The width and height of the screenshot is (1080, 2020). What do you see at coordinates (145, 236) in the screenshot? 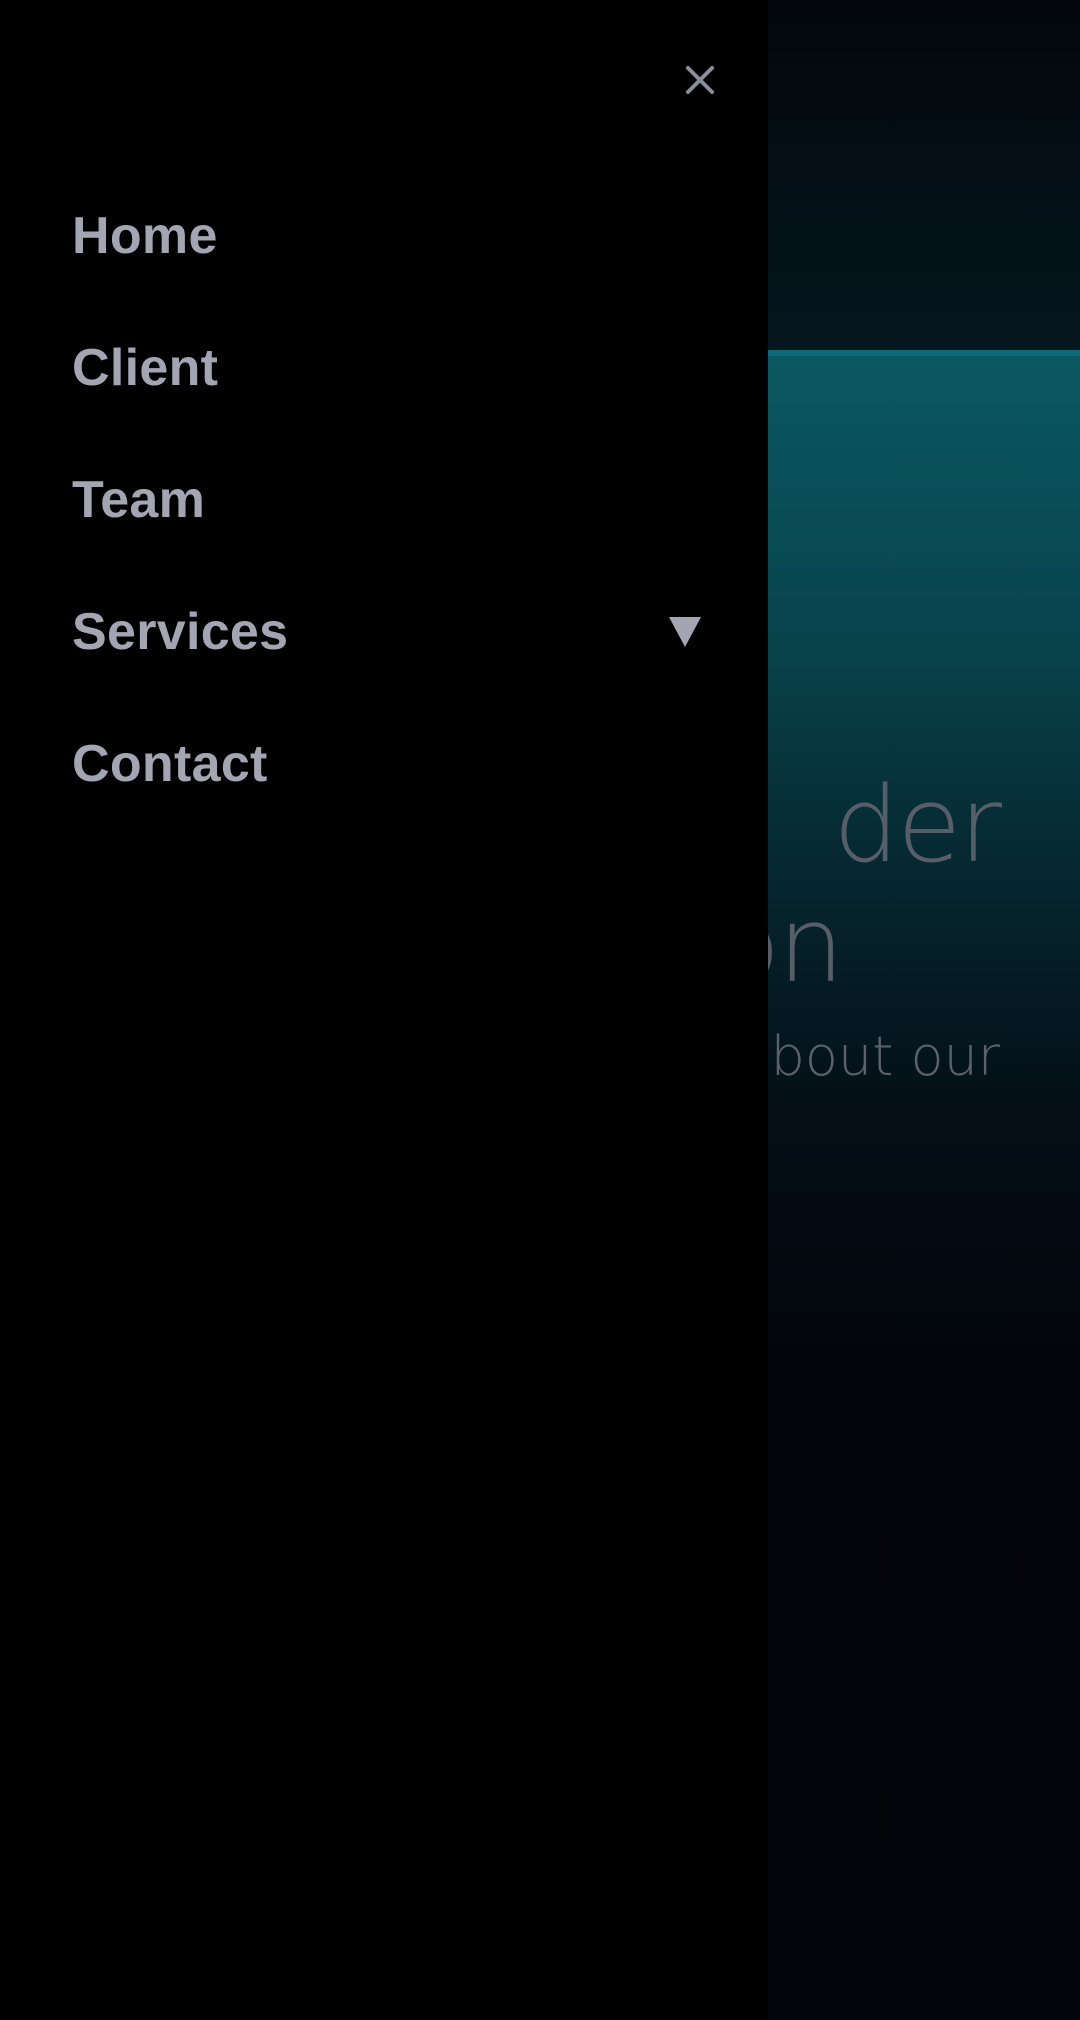
I see `nav-item-label: Home` at bounding box center [145, 236].